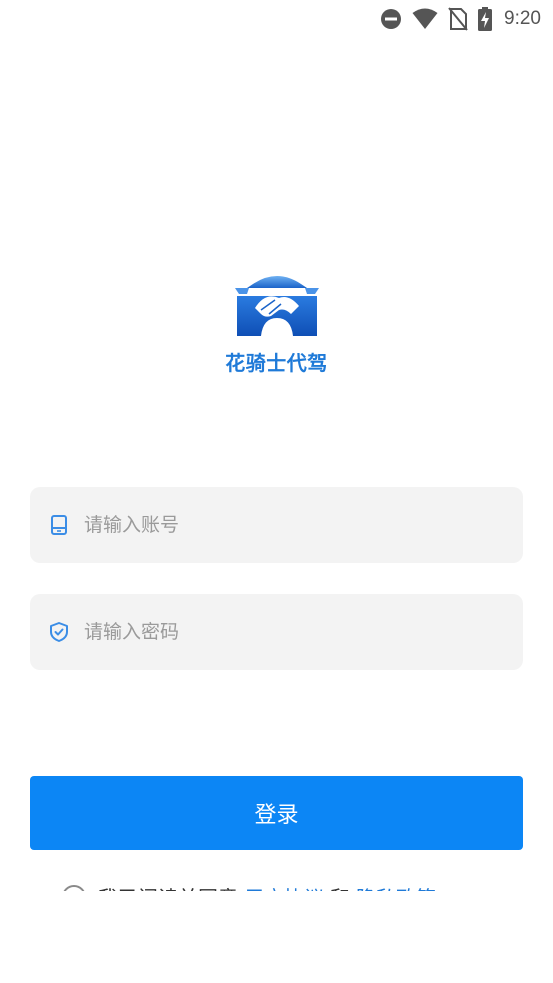 This screenshot has height=983, width=553. I want to click on user-agreement-link: 用户协议, so click(284, 886).